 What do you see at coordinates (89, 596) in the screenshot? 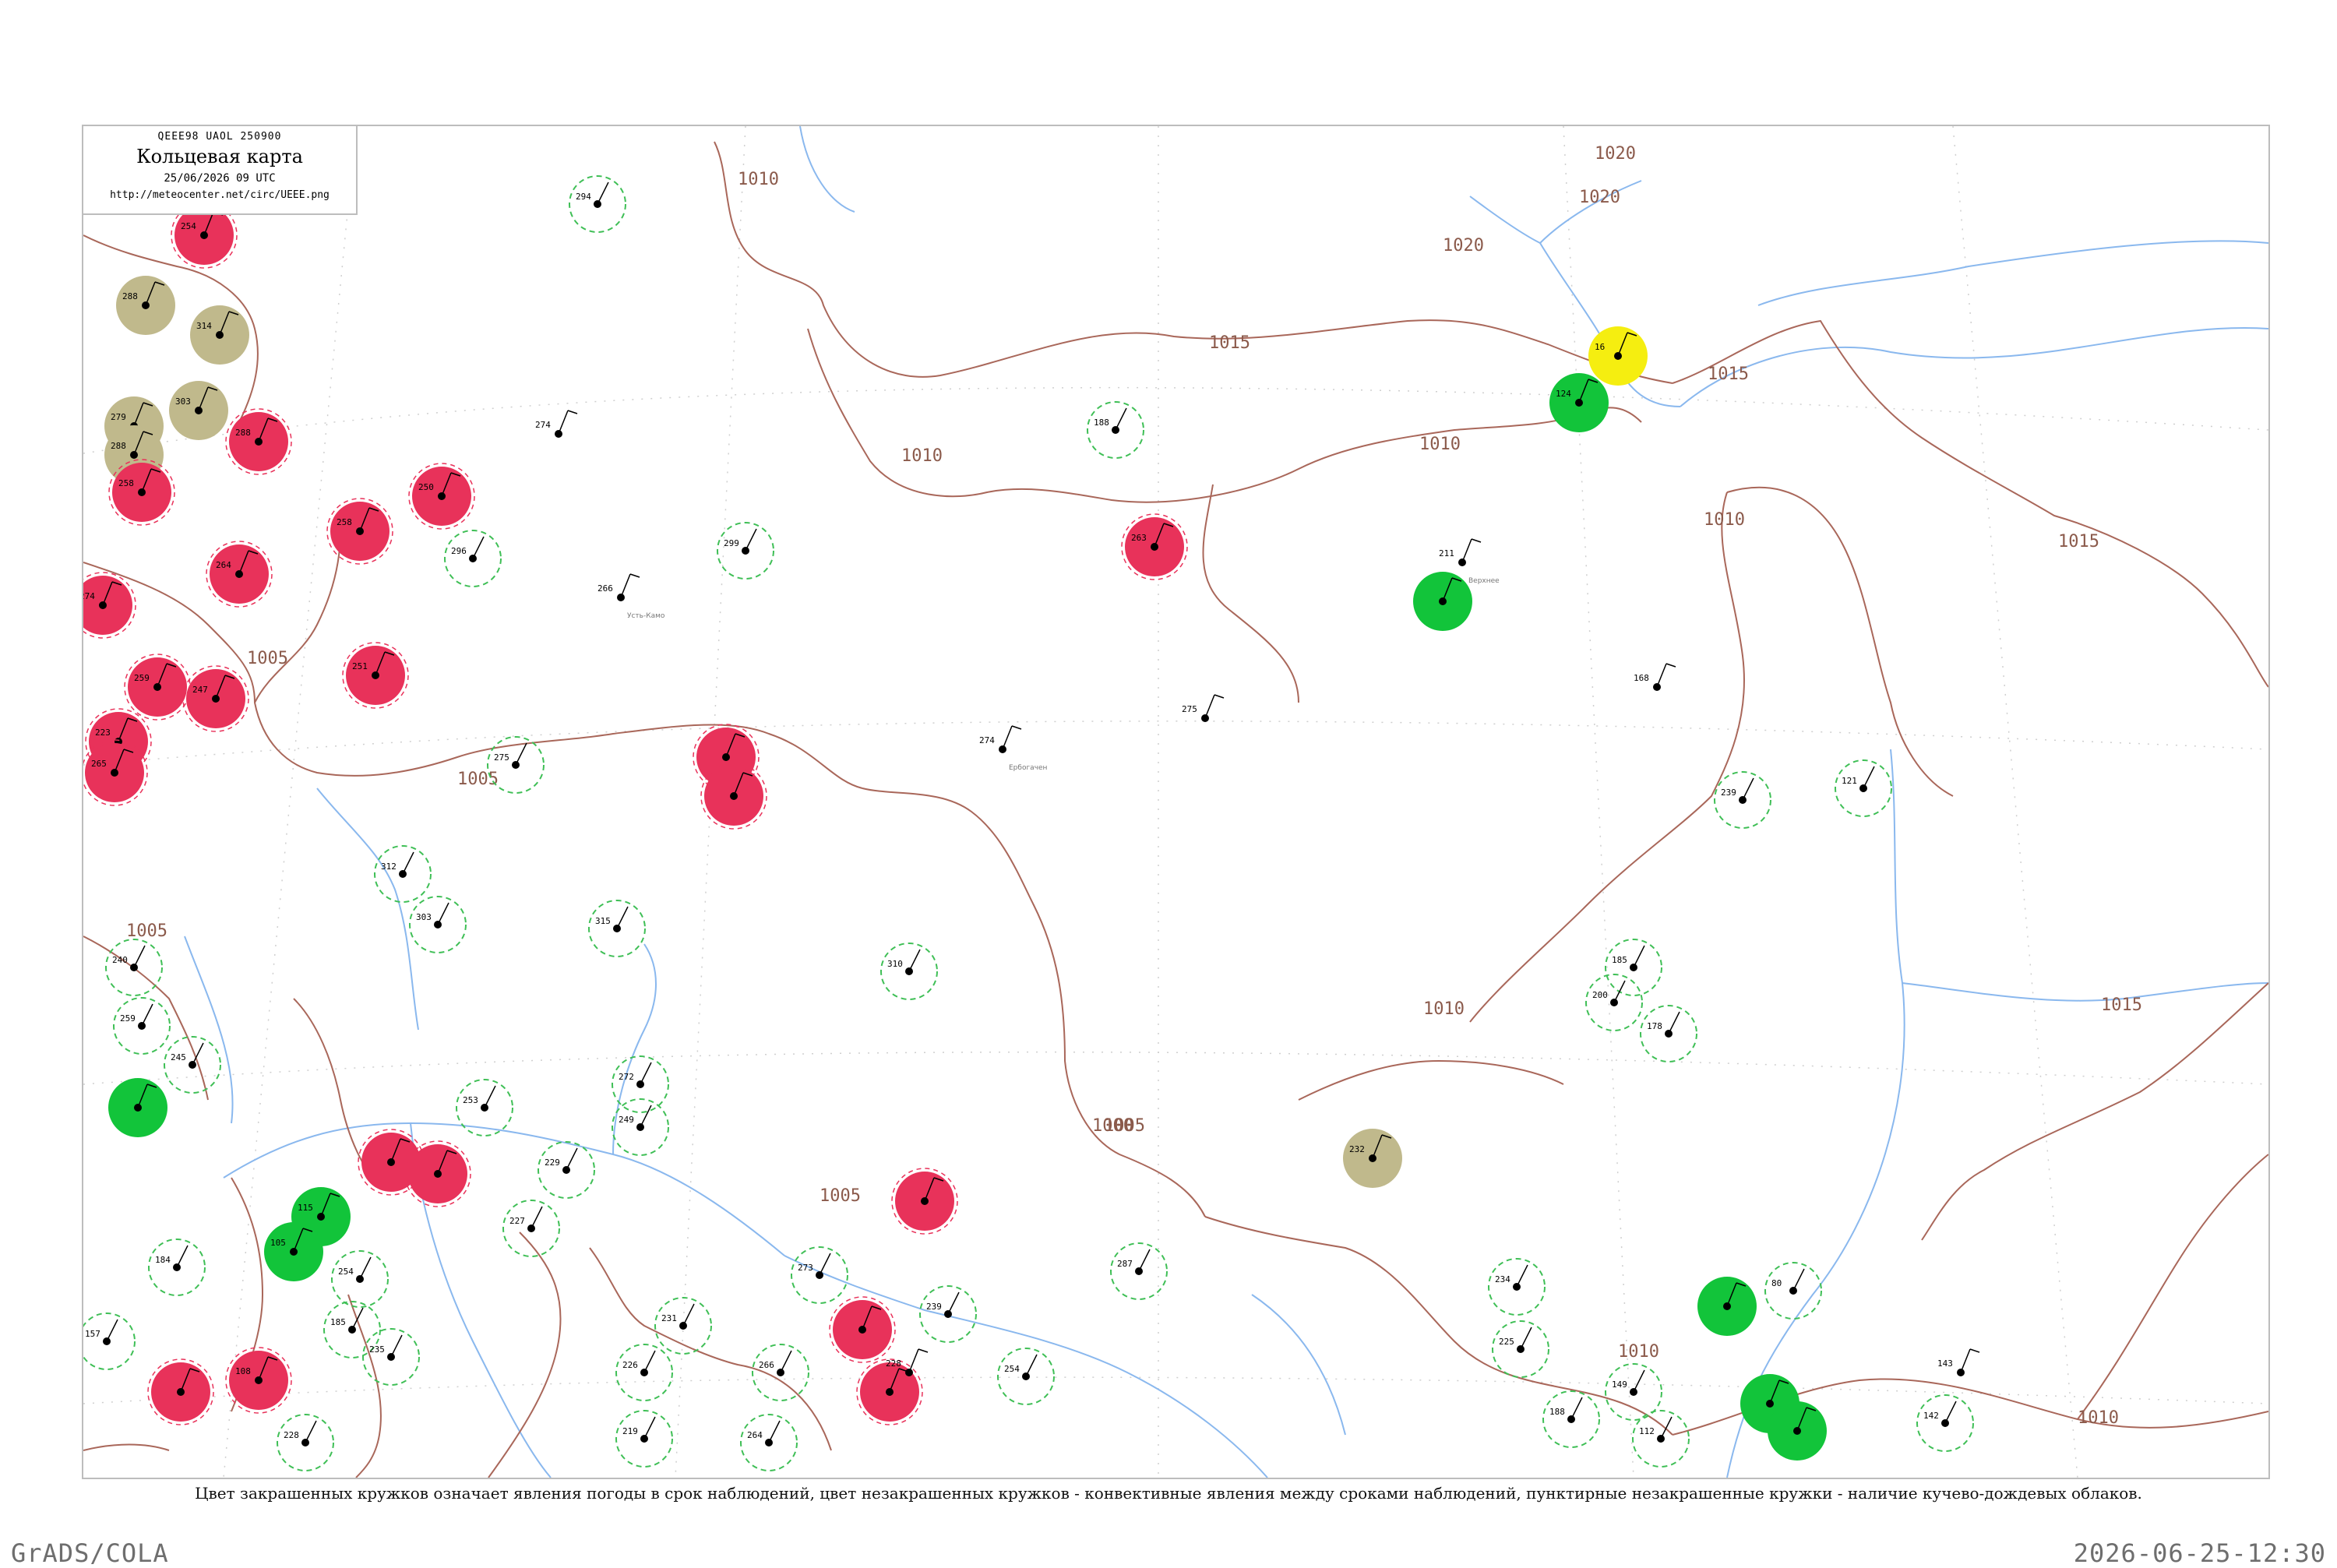
I see `pressure-value: 274` at bounding box center [89, 596].